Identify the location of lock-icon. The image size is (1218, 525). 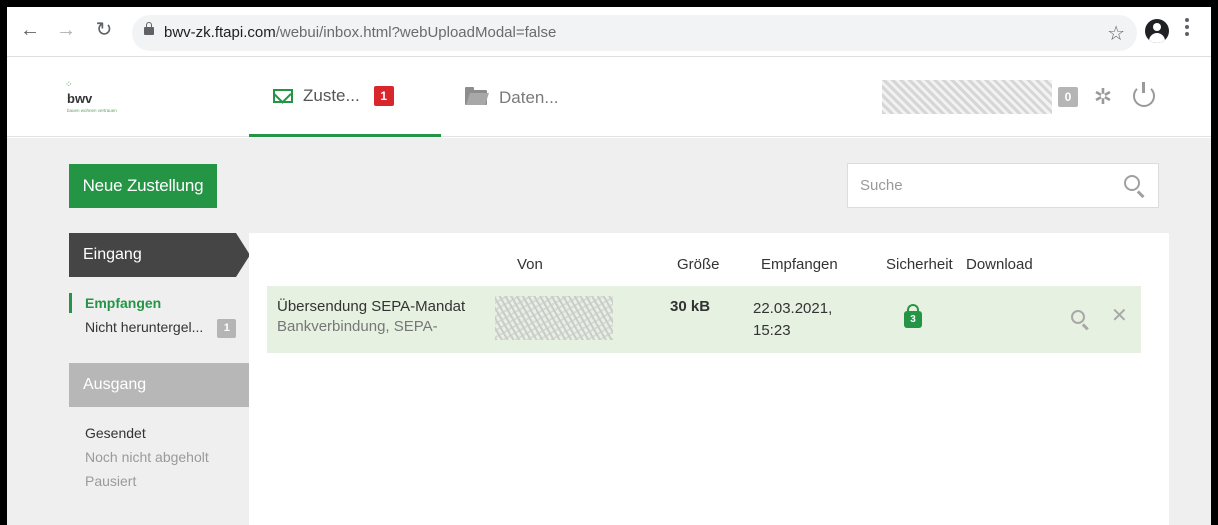
(149, 28).